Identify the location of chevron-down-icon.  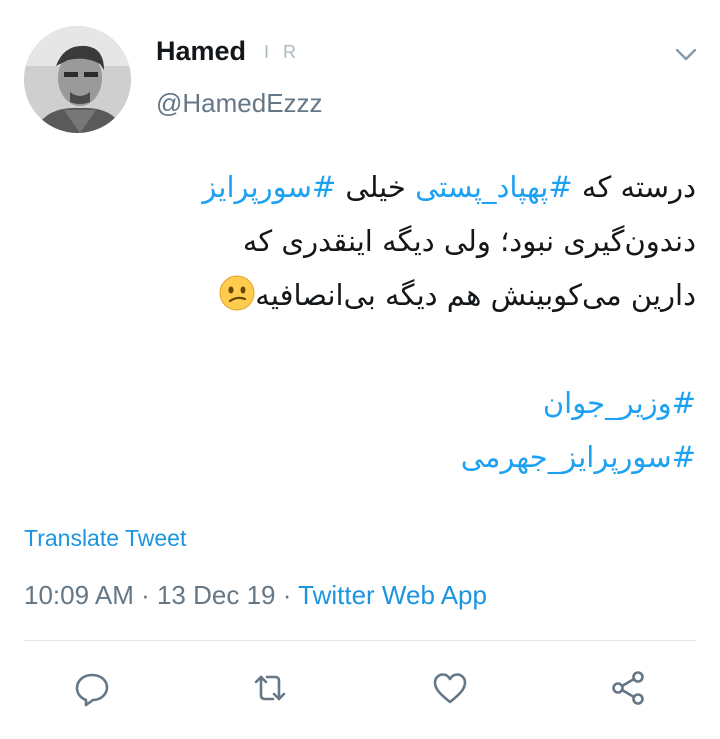
(686, 54).